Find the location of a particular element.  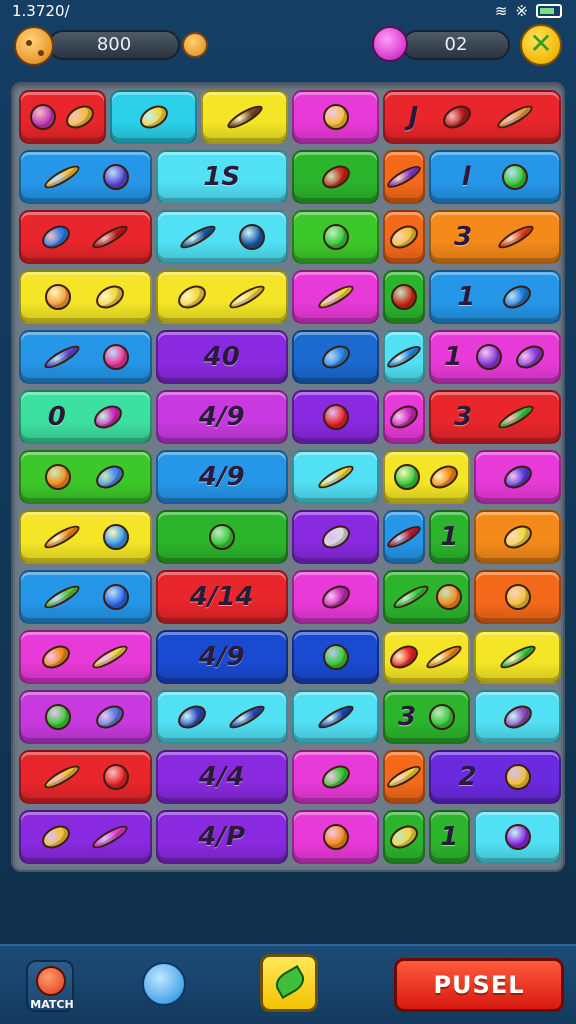

close-button: ✕ is located at coordinates (541, 45).